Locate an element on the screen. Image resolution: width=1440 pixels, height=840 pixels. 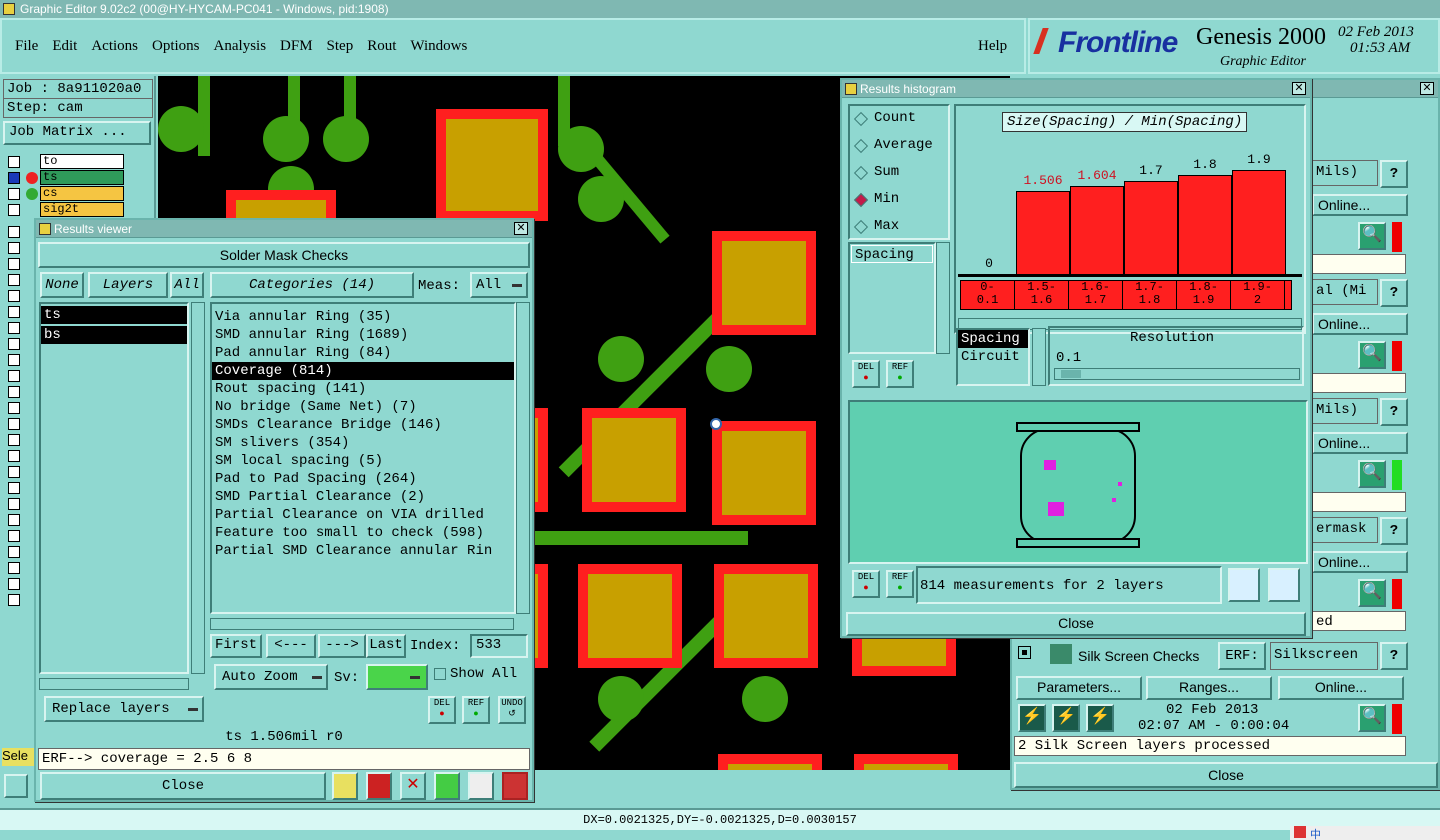
type-item: Spacing is located at coordinates (993, 339).